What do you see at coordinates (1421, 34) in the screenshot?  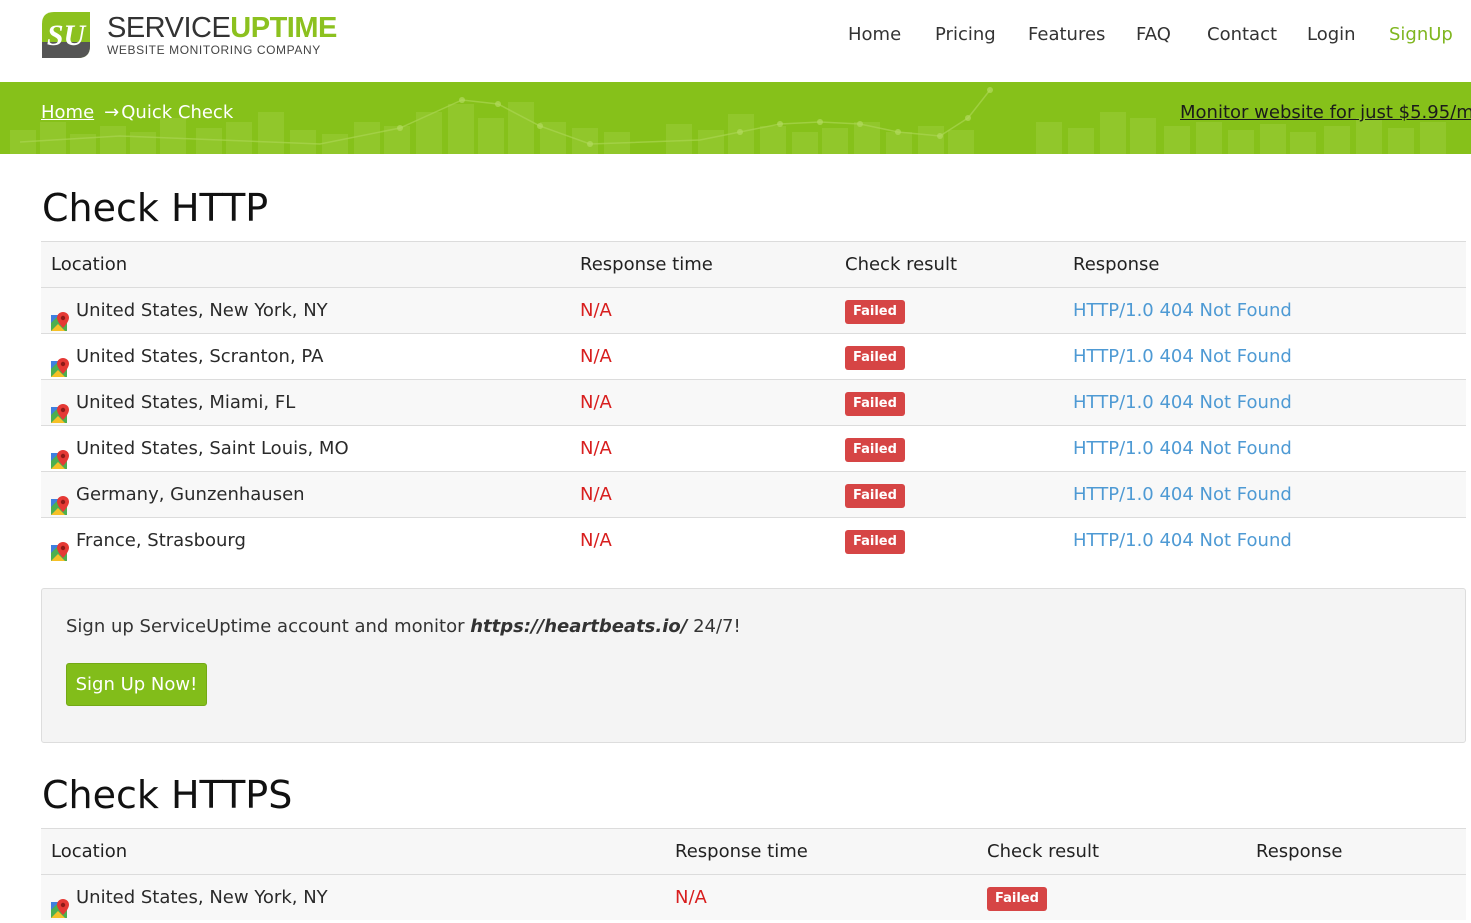 I see `nav-signup: SignUp` at bounding box center [1421, 34].